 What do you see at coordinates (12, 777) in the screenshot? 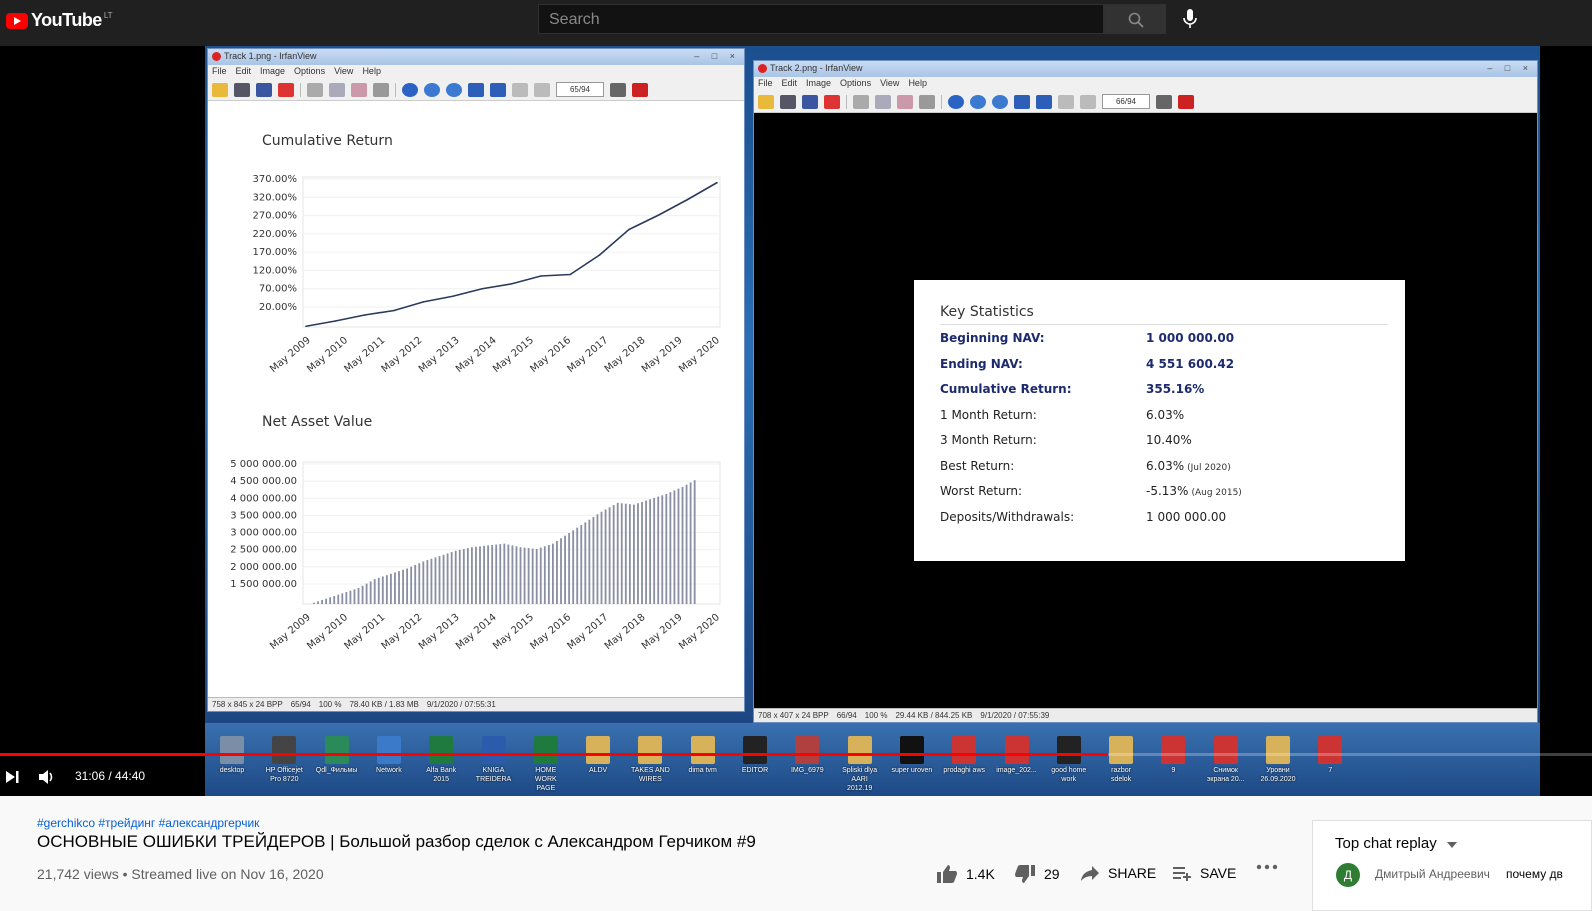
I see `next-video-icon` at bounding box center [12, 777].